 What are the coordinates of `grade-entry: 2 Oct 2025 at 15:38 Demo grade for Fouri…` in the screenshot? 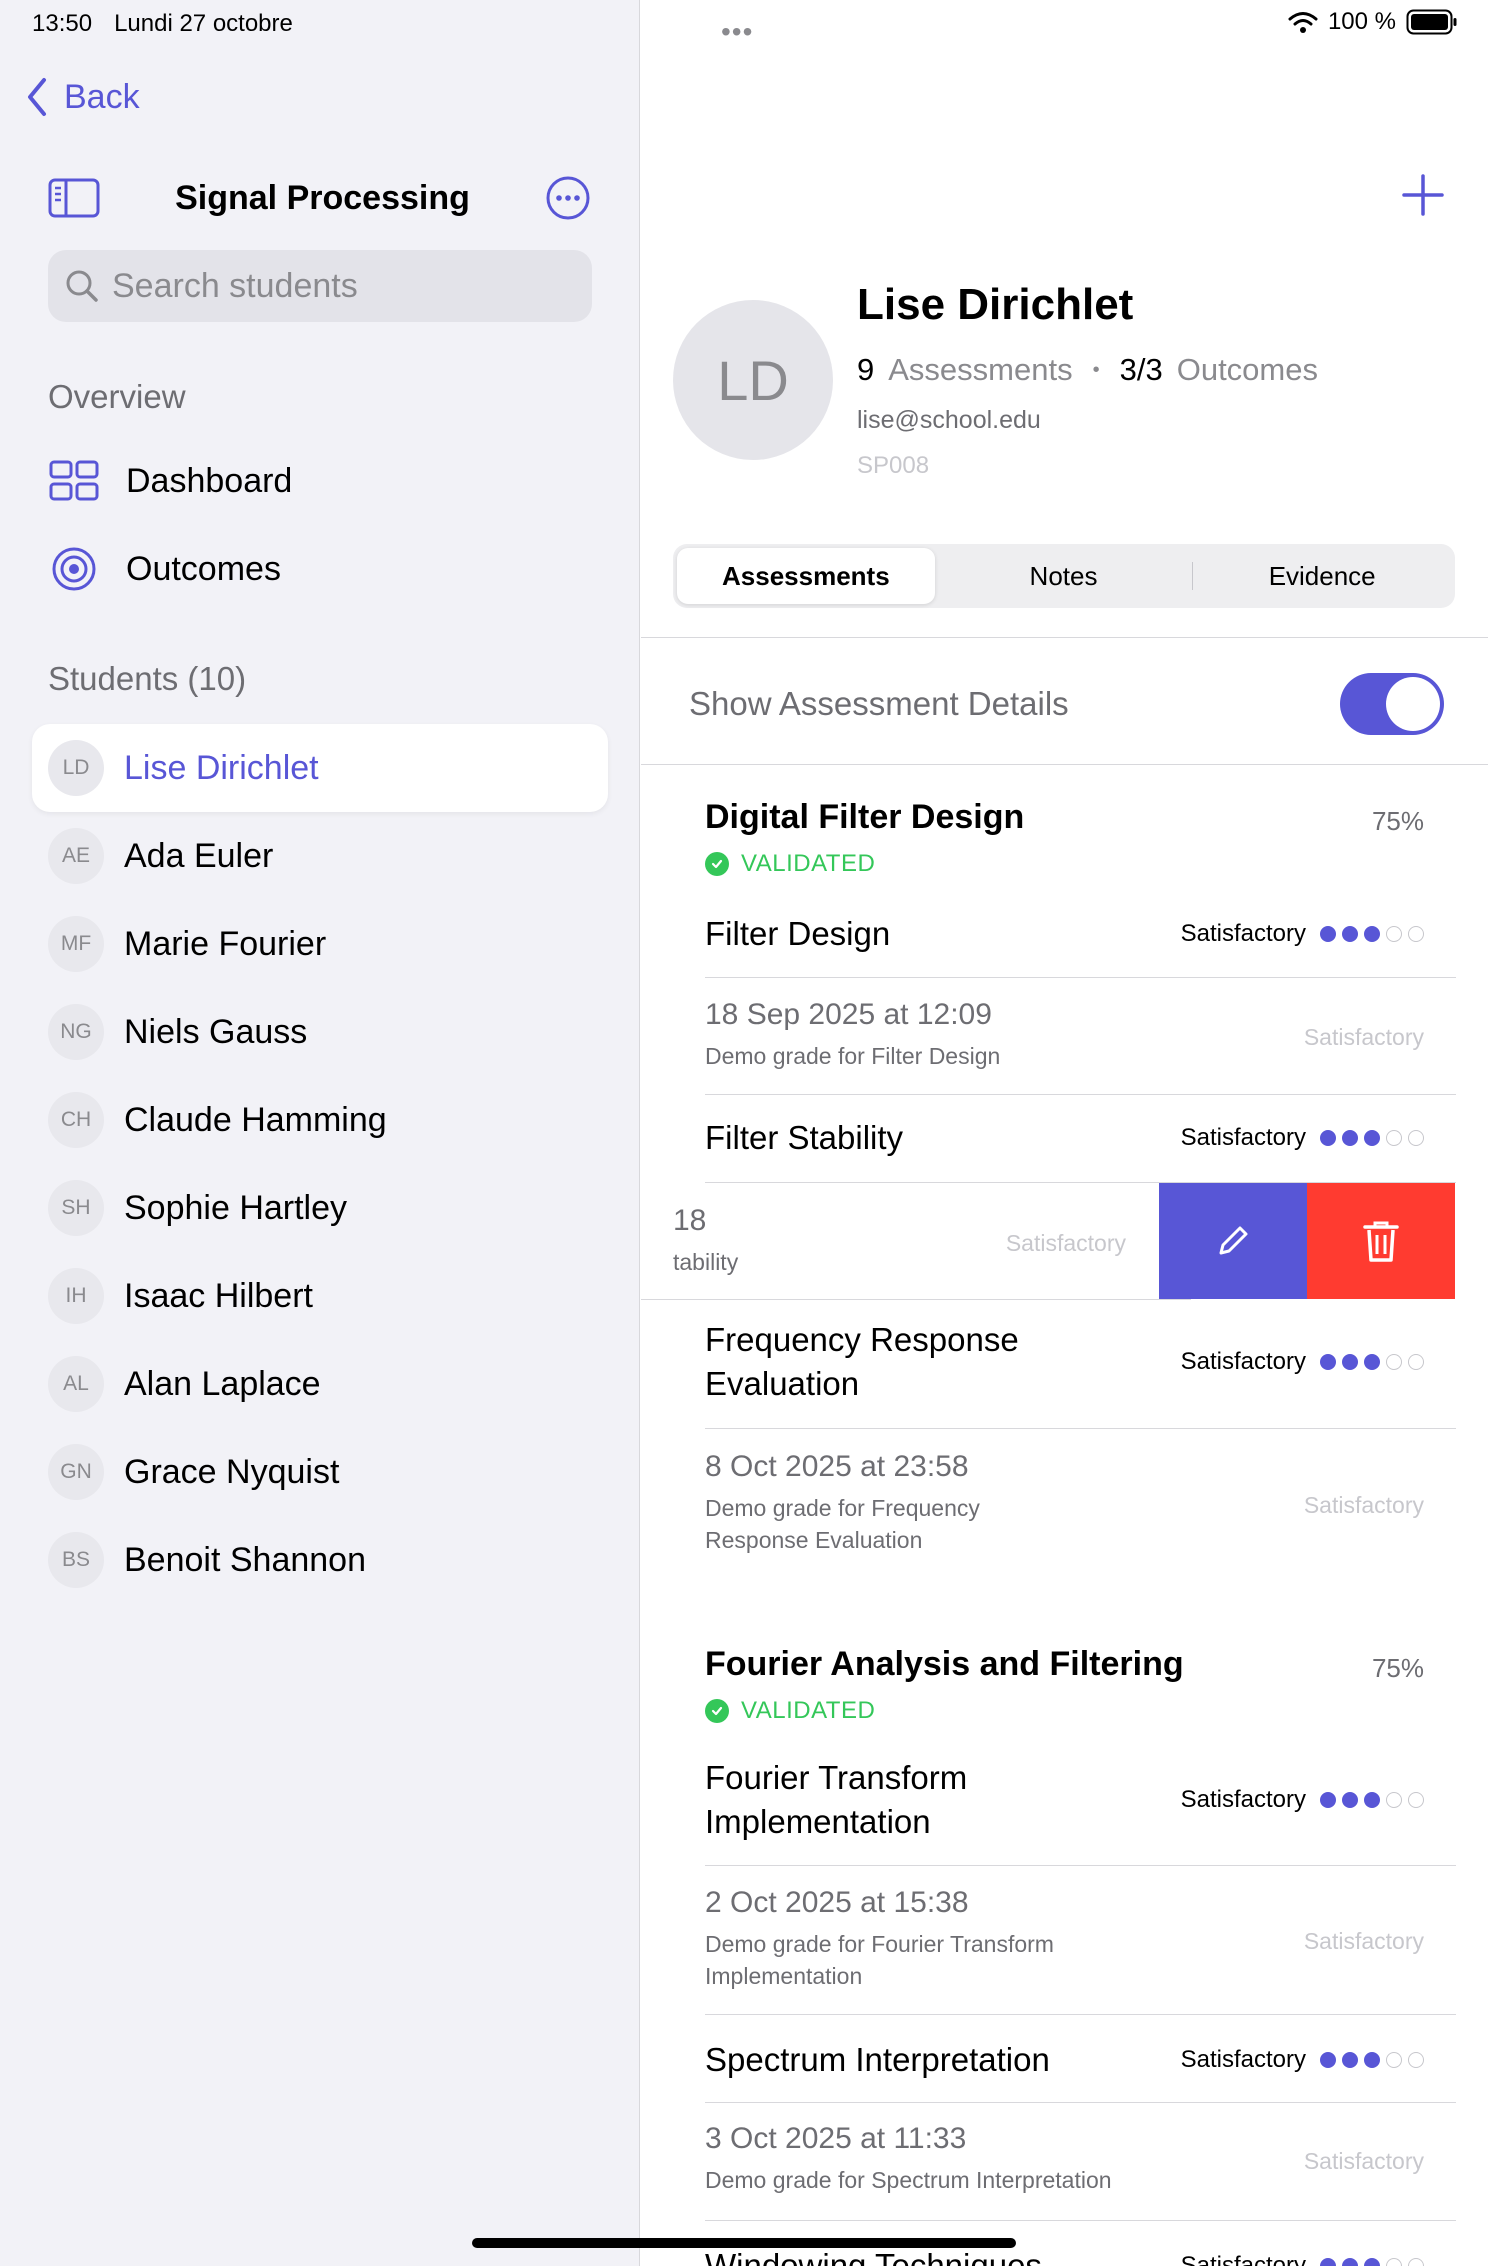 It's located at (905, 1939).